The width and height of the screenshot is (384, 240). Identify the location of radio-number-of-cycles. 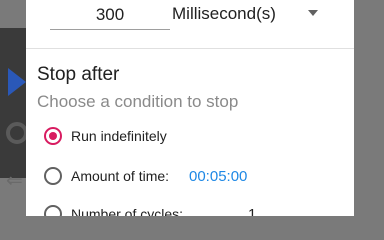
(53, 210).